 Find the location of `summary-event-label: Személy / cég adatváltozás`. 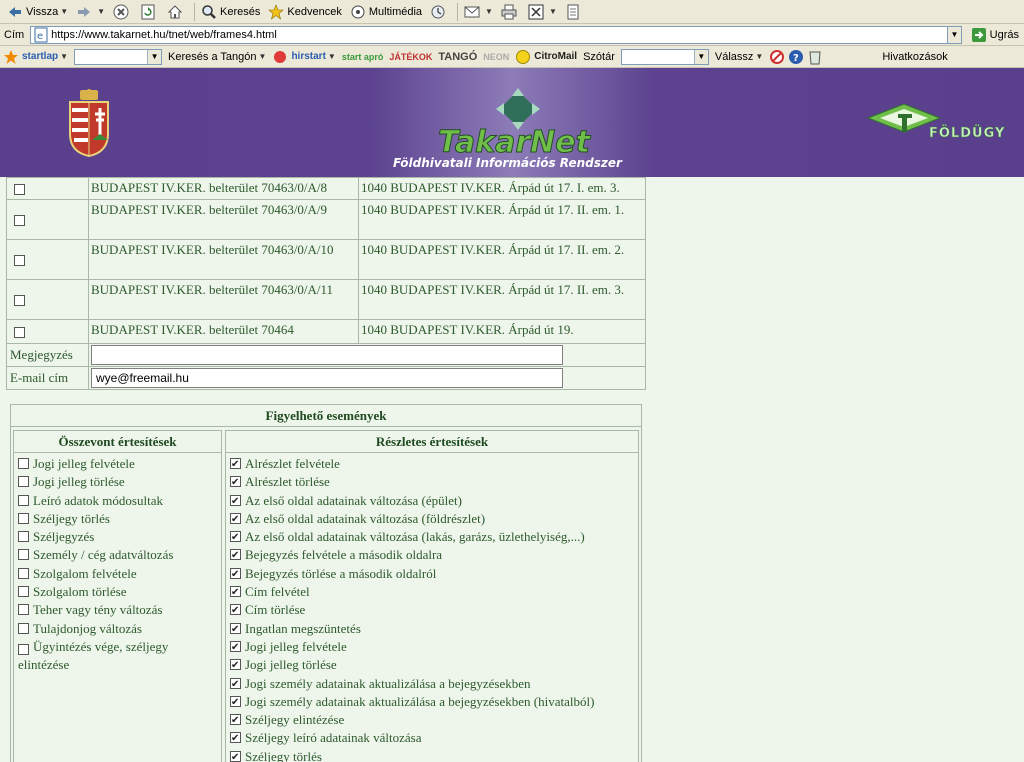

summary-event-label: Személy / cég adatváltozás is located at coordinates (103, 555).